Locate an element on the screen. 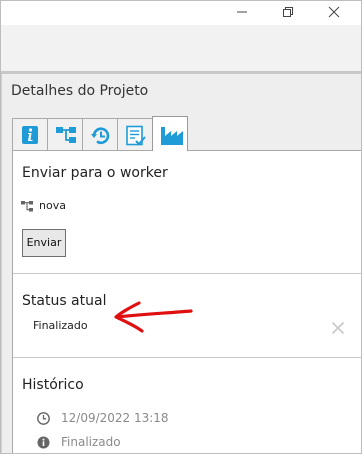  status-section-title: Status atual is located at coordinates (64, 301).